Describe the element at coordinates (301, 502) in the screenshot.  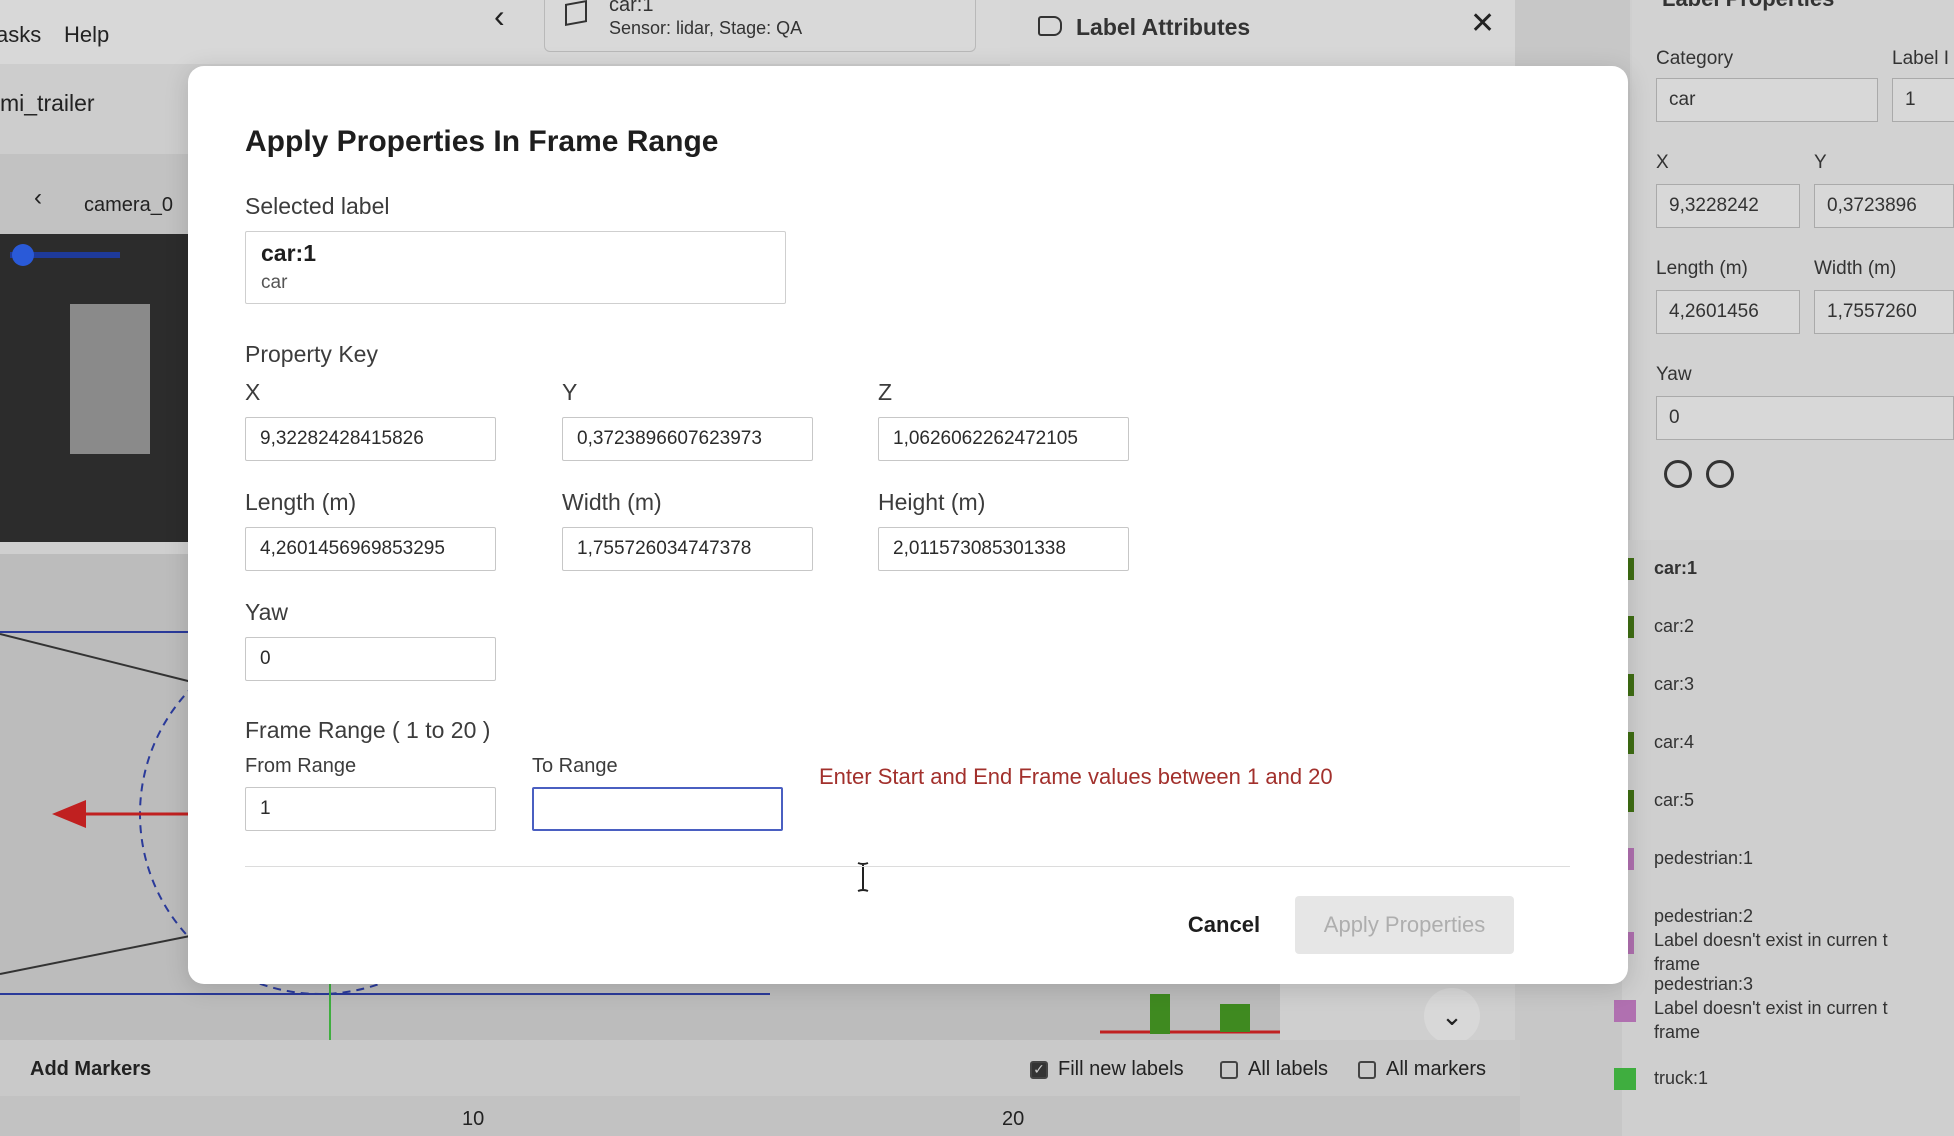
I see `length-label: Length (m)` at that location.